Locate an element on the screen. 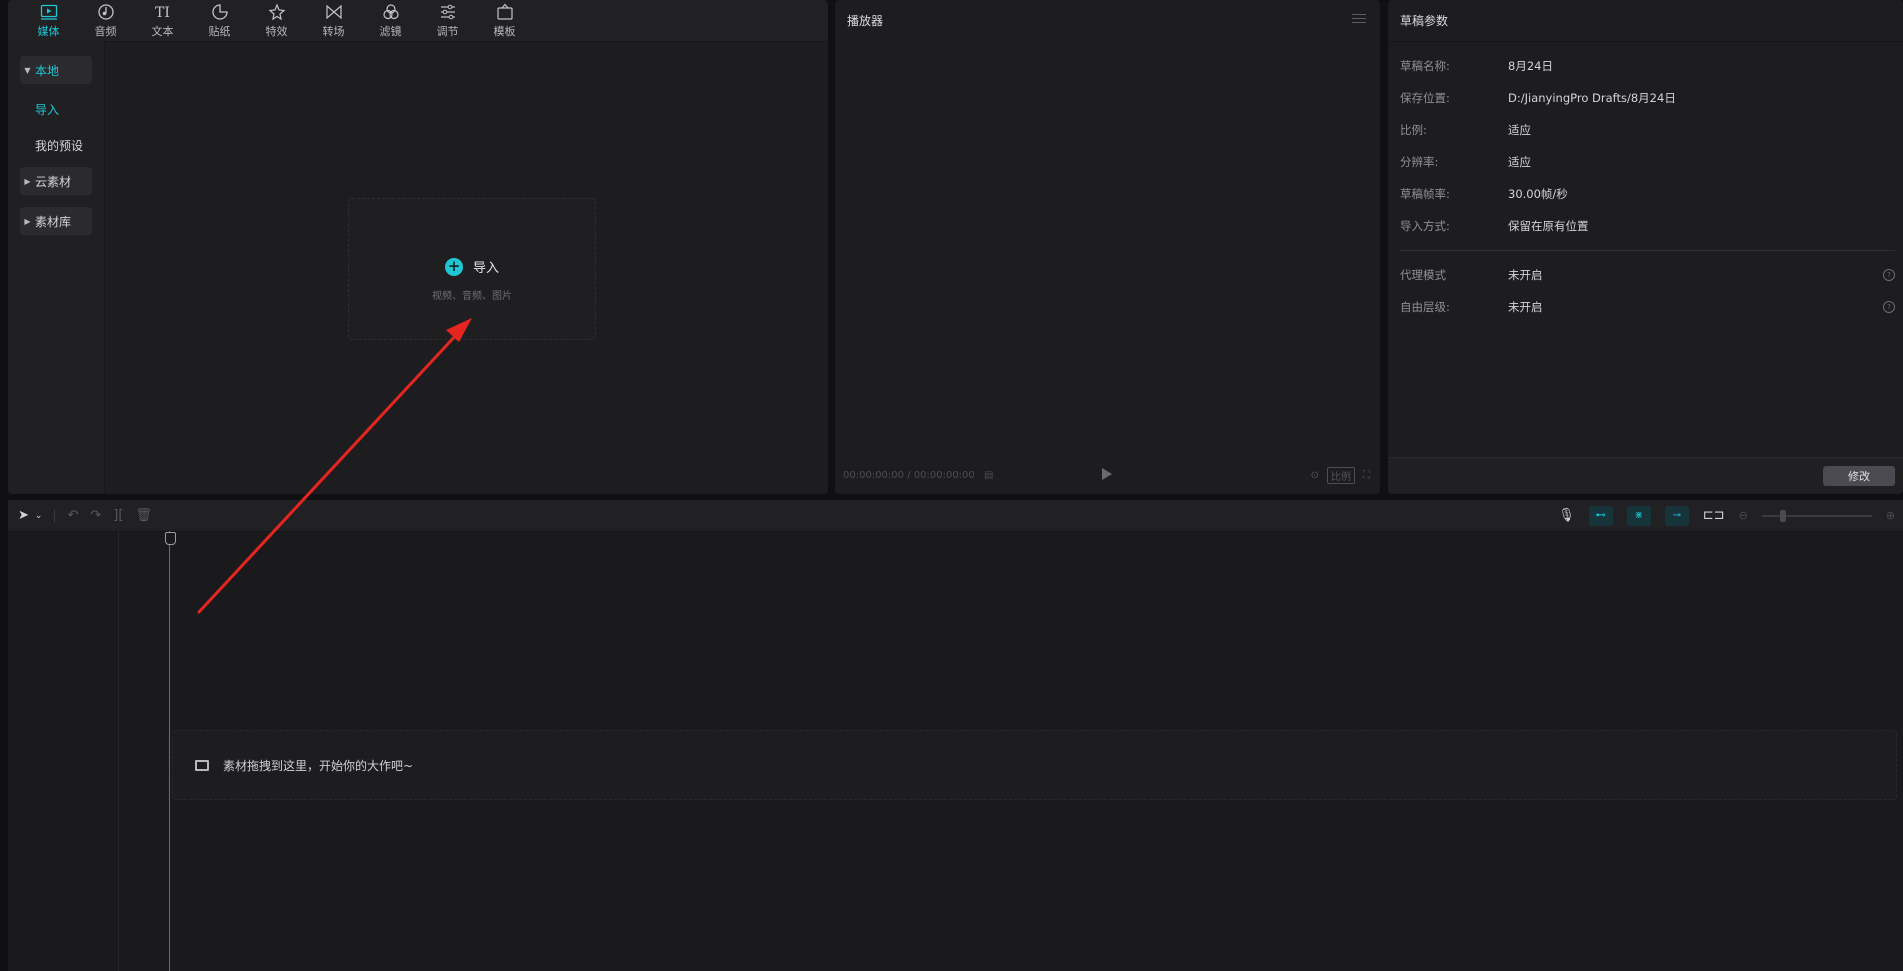 The image size is (1903, 971). timeline-dropzone: 素材拖拽到这里，开始你的大作吧~ is located at coordinates (1034, 765).